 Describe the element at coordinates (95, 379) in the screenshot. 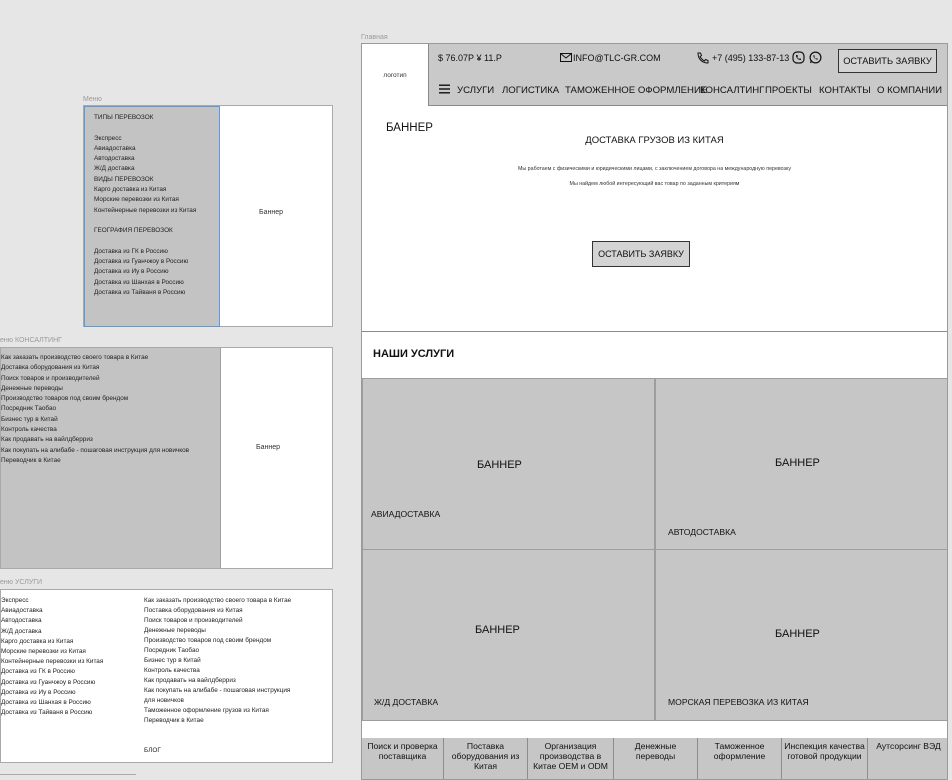

I see `consult-list-item: Поиск товаров и производителей` at that location.